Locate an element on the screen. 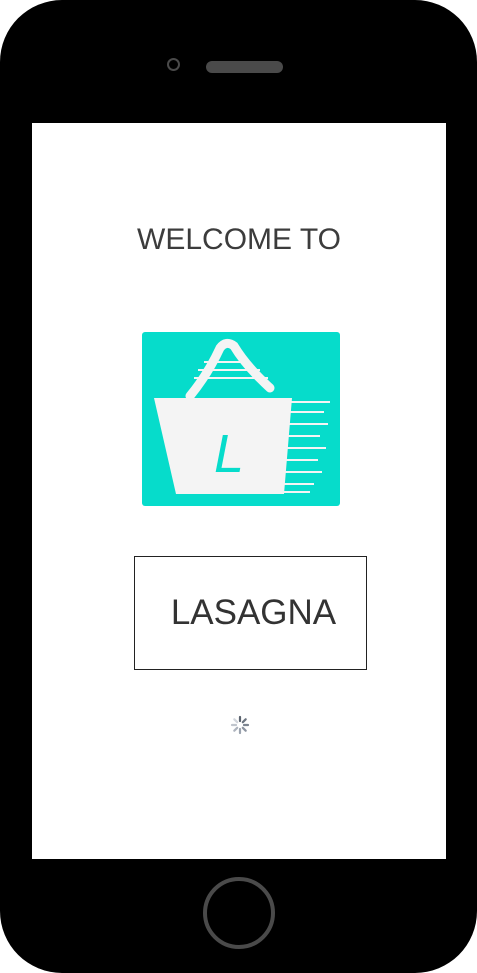  app-name: LASAGNA is located at coordinates (253, 612).